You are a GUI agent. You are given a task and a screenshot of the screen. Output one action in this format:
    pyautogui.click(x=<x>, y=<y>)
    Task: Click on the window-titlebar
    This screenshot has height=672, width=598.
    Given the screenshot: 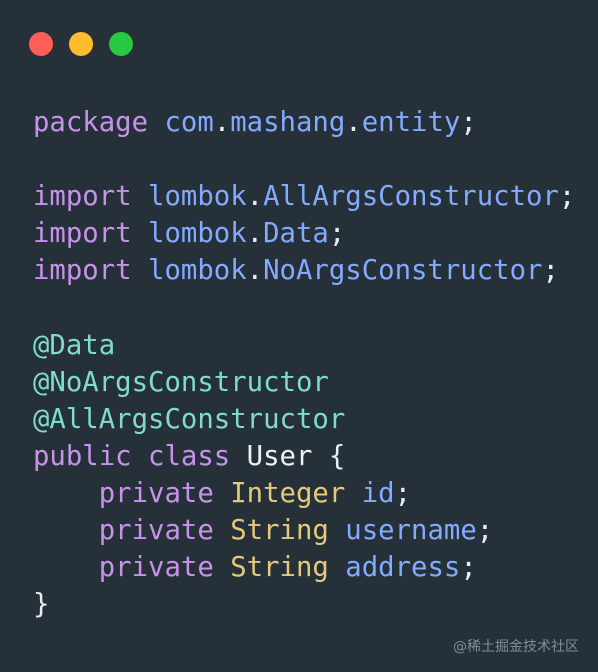 What is the action you would take?
    pyautogui.click(x=299, y=40)
    